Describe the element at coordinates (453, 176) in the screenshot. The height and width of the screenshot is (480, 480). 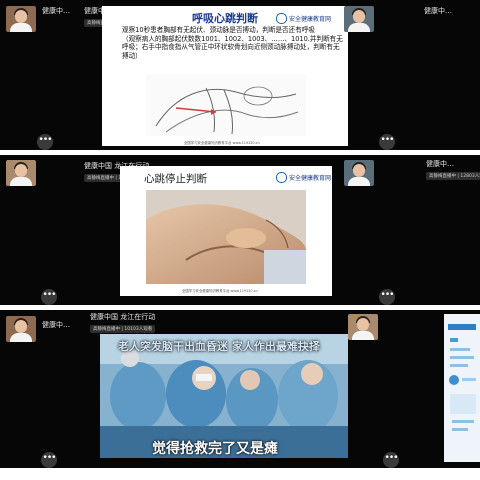
I see `viewer-count-badge: 高静梅直播中 | 12803人观看` at that location.